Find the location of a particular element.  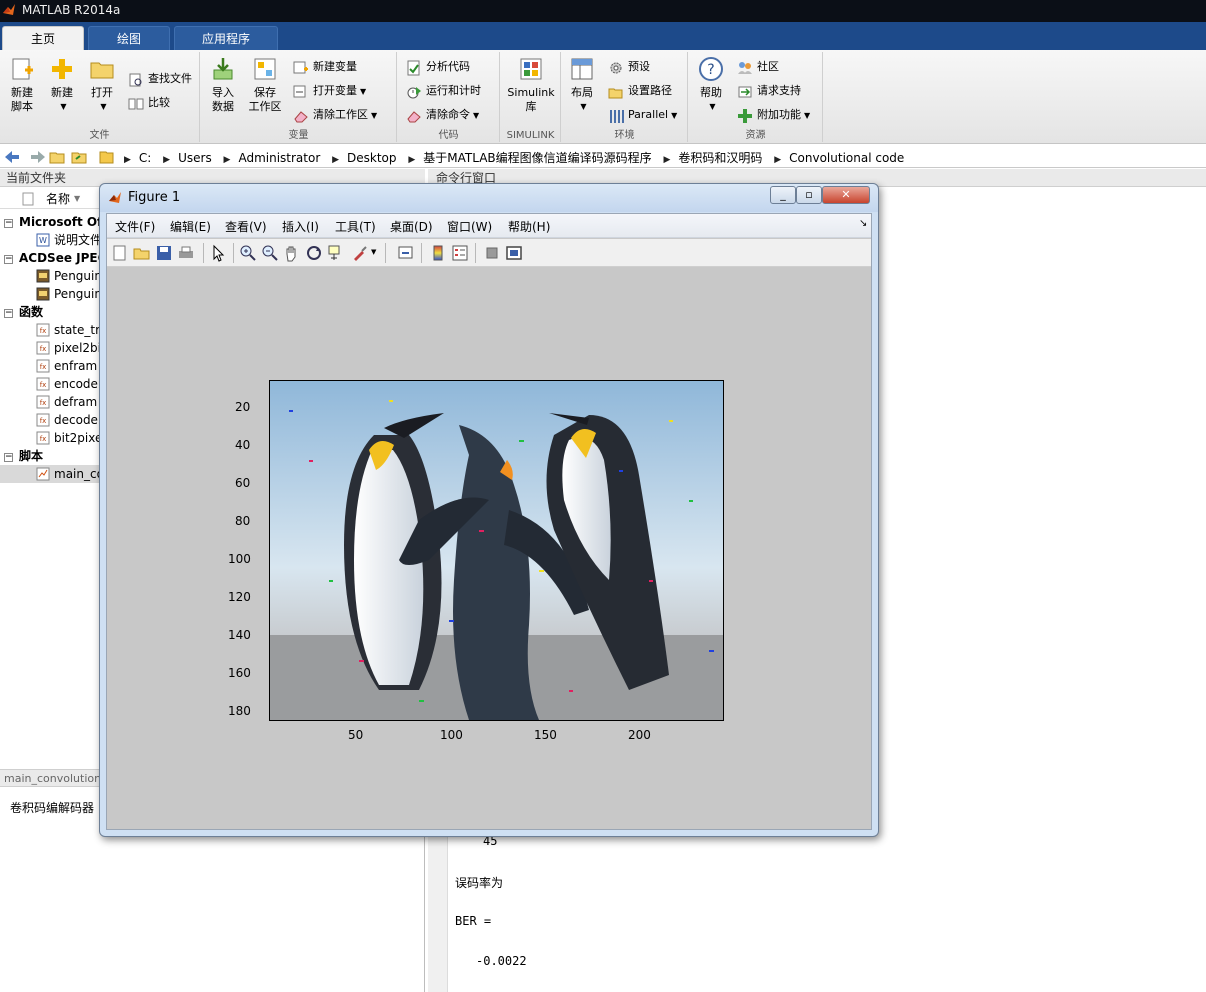

show-plot-tools-icon is located at coordinates (514, 253).